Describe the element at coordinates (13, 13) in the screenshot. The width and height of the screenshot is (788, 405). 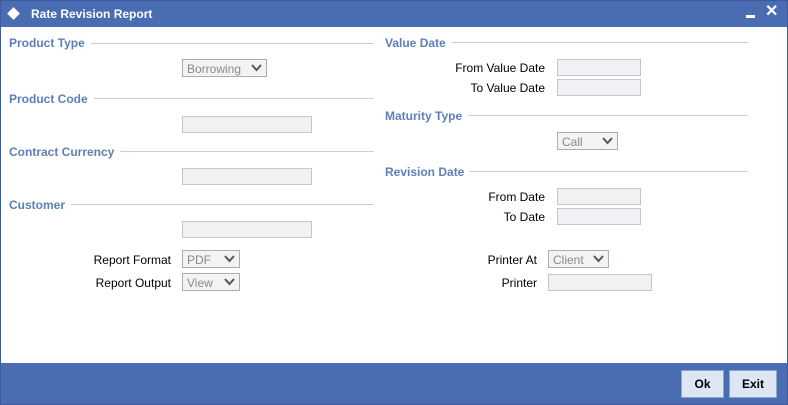
I see `window-diamond-icon` at that location.